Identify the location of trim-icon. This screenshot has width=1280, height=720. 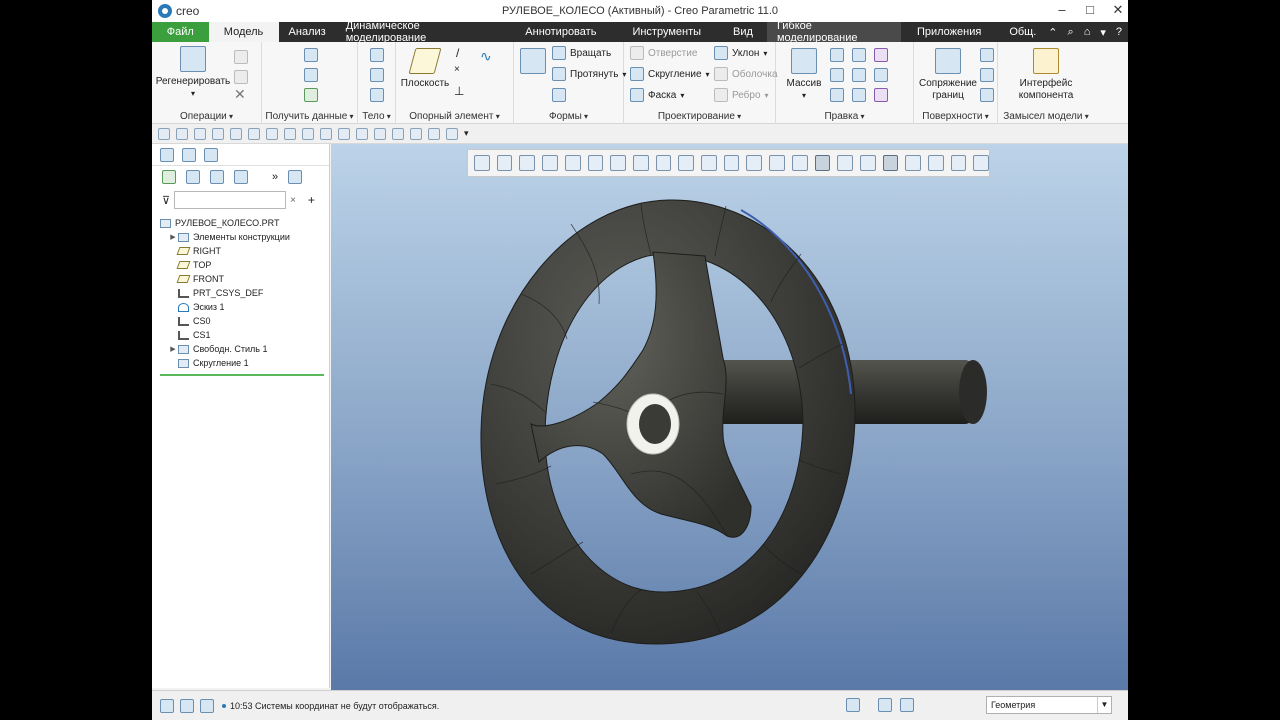
(837, 75).